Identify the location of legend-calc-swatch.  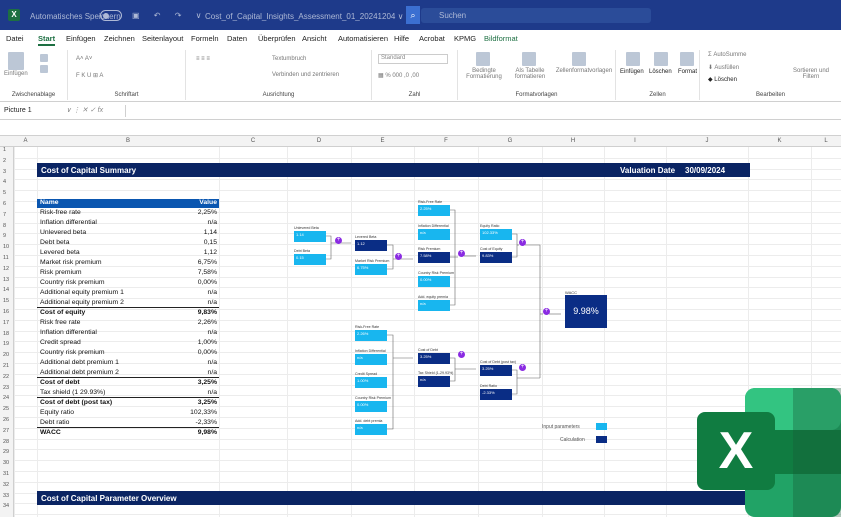
(601, 439).